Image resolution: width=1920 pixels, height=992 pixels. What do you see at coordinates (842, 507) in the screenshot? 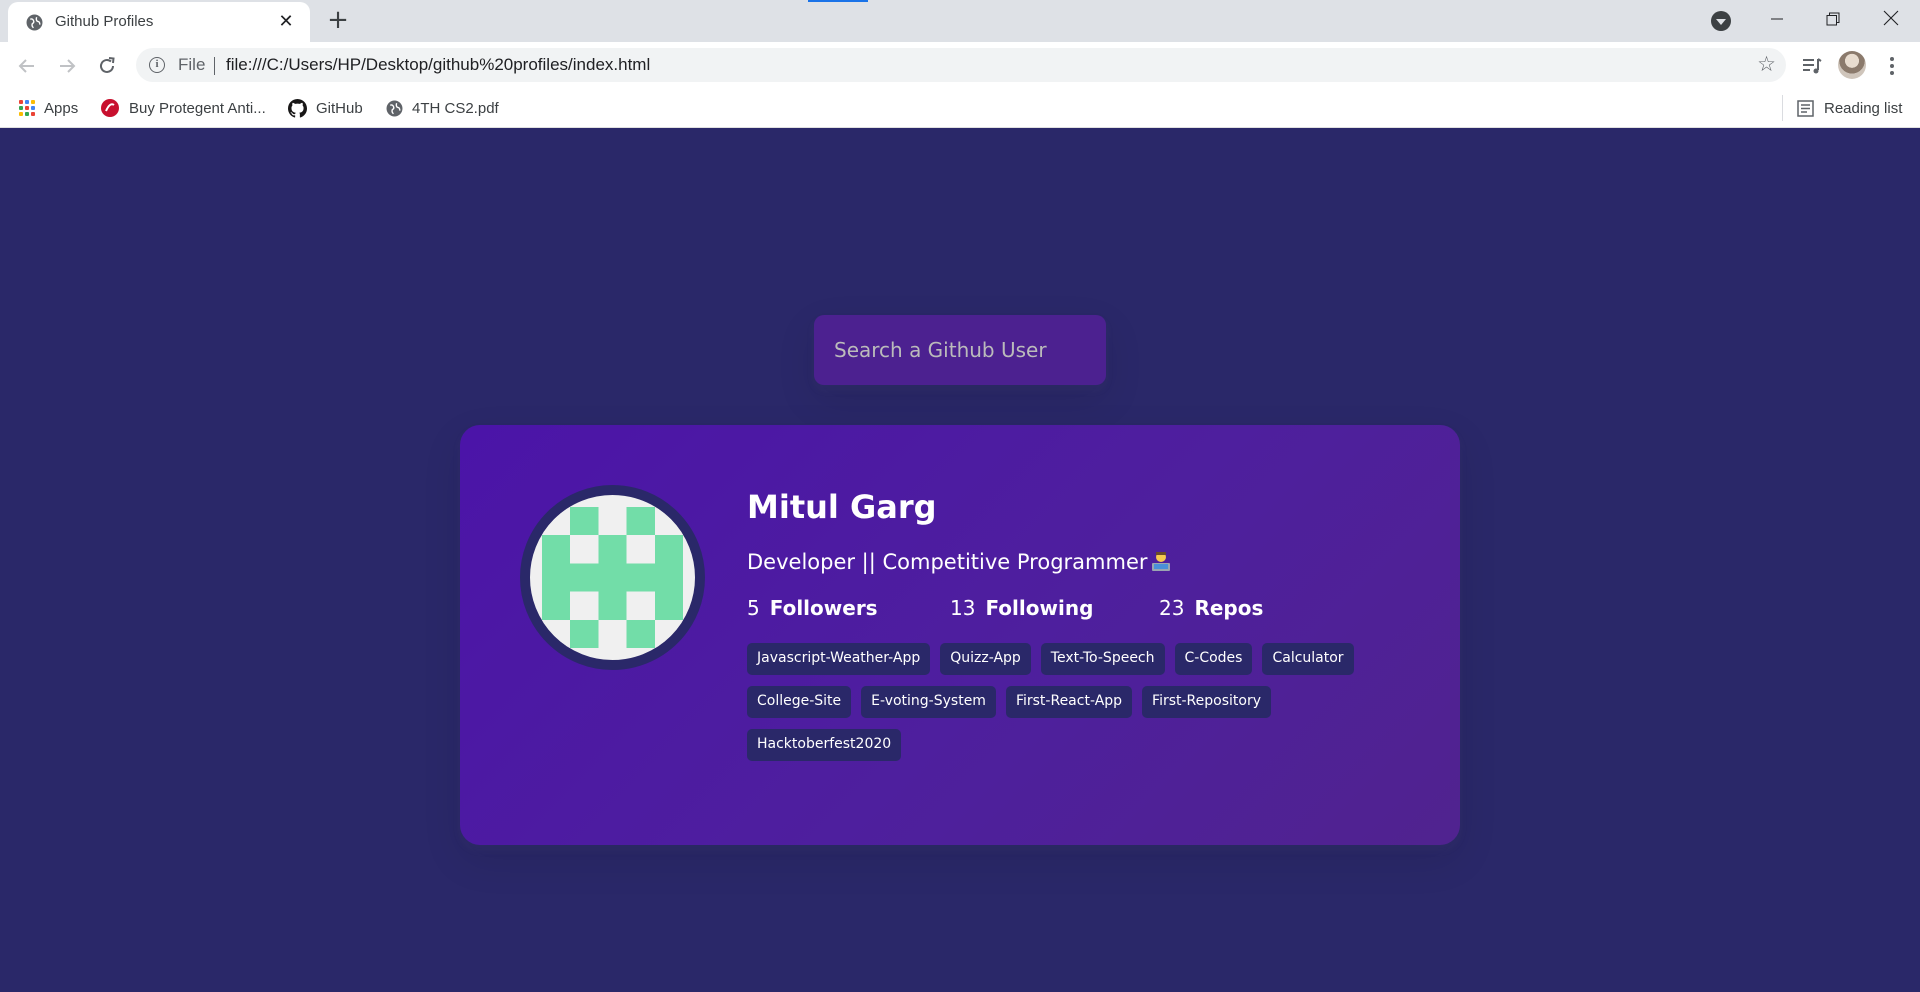
I see `profile-name: Mitul Garg` at bounding box center [842, 507].